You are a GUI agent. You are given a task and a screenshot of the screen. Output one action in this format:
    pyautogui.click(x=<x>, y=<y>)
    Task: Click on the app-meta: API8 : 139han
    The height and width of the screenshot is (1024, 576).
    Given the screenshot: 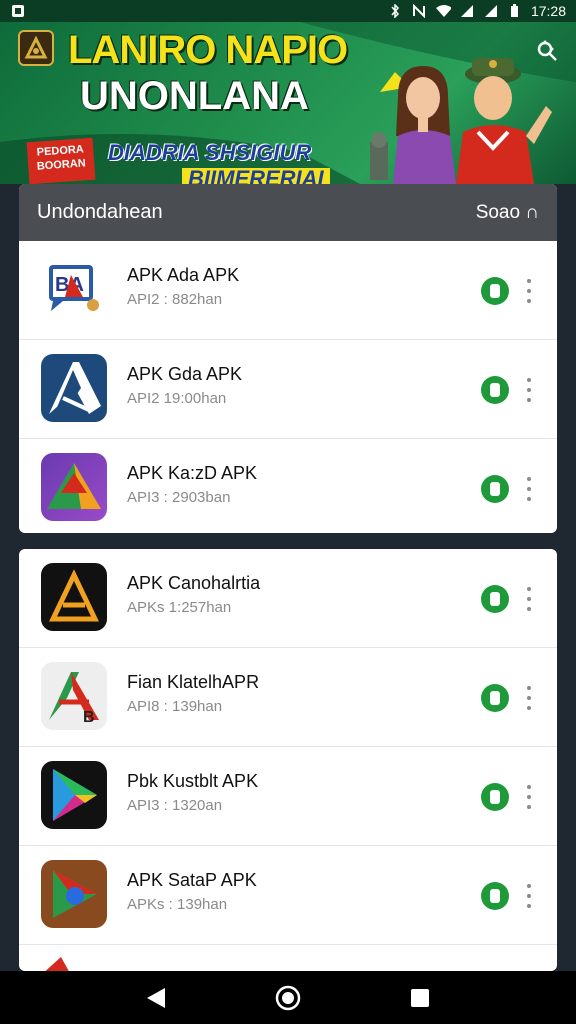 What is the action you would take?
    pyautogui.click(x=175, y=706)
    